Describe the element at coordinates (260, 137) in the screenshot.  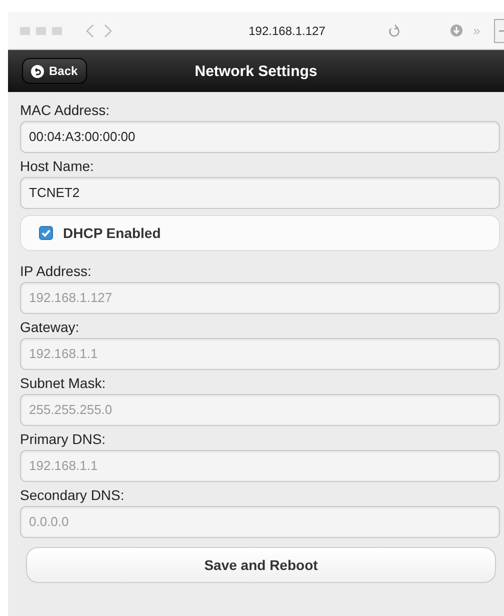
I see `input-field: 00:04:A3:00:00:00` at that location.